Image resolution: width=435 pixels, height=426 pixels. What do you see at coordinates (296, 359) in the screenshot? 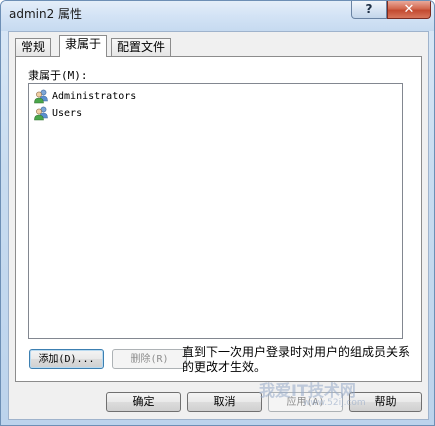
I see `membership-change-note: 直到下一次用户登录时对用户的组成员关系的更改才生效。` at bounding box center [296, 359].